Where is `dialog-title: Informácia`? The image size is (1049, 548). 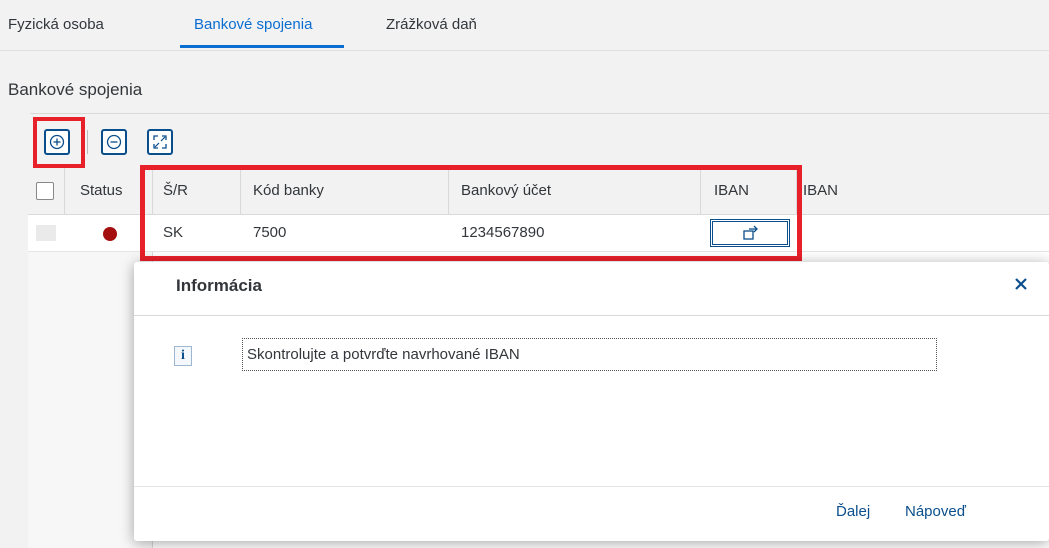 dialog-title: Informácia is located at coordinates (219, 285).